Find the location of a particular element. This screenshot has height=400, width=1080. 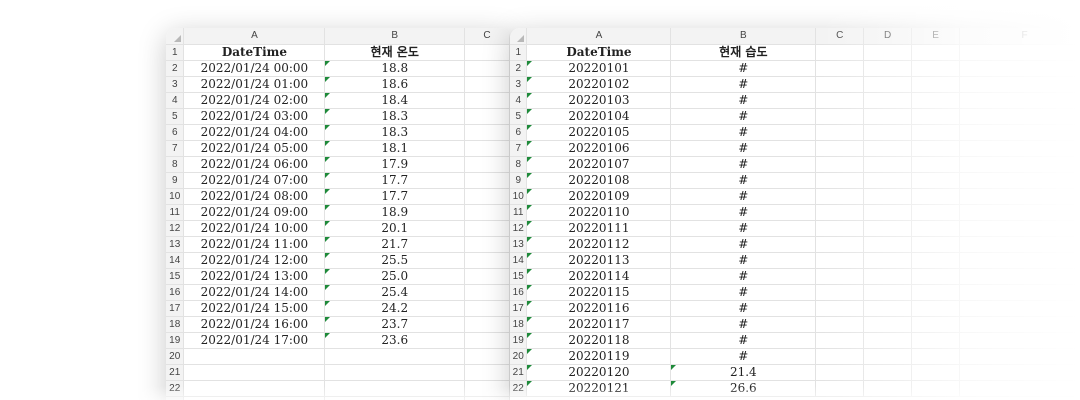

cell-temperature is located at coordinates (395, 388).